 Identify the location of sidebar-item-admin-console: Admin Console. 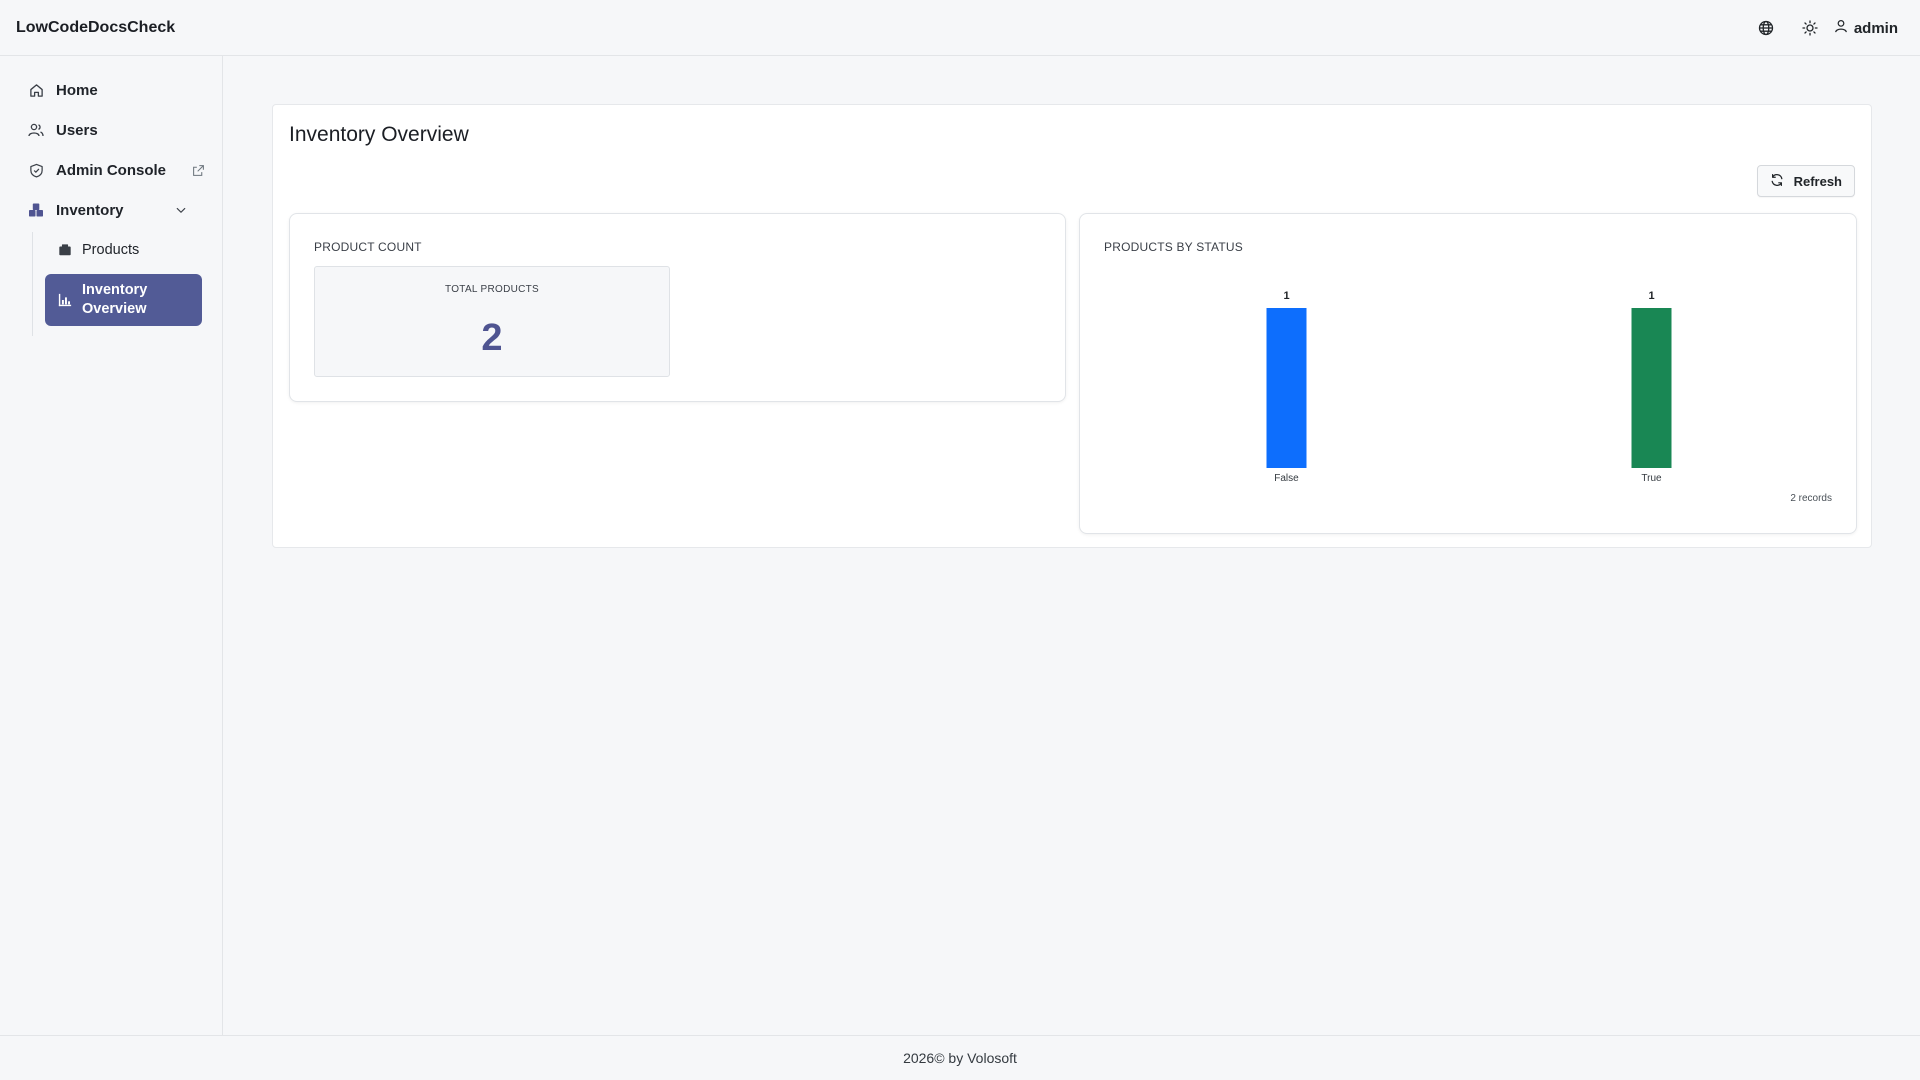
(111, 170).